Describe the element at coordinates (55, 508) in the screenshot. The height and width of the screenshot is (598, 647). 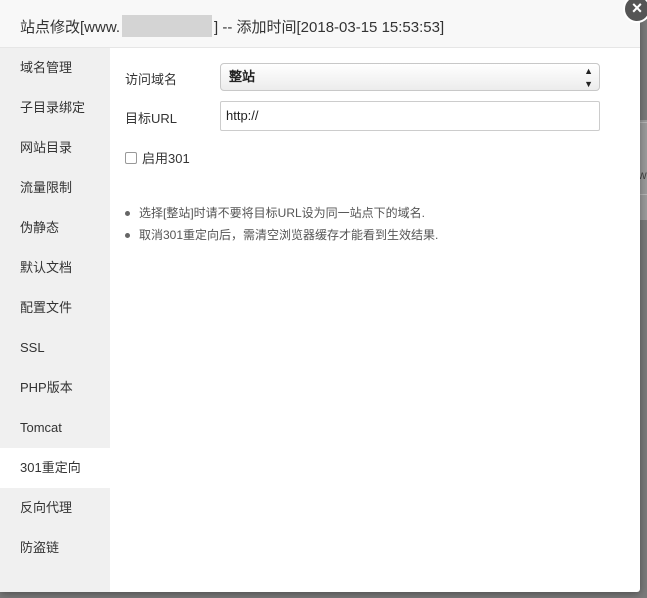
I see `sidebar-item-reverse-proxy: 反向代理` at that location.